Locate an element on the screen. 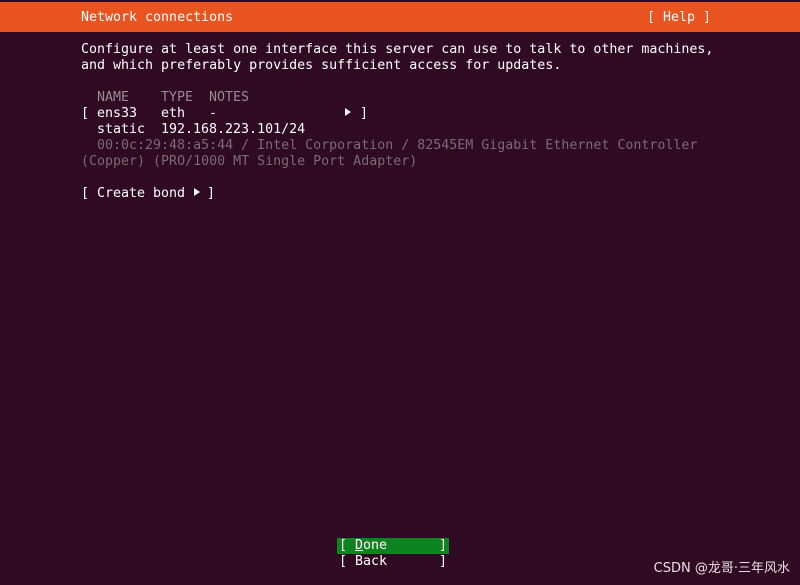  done-label-rest: one is located at coordinates (375, 545).